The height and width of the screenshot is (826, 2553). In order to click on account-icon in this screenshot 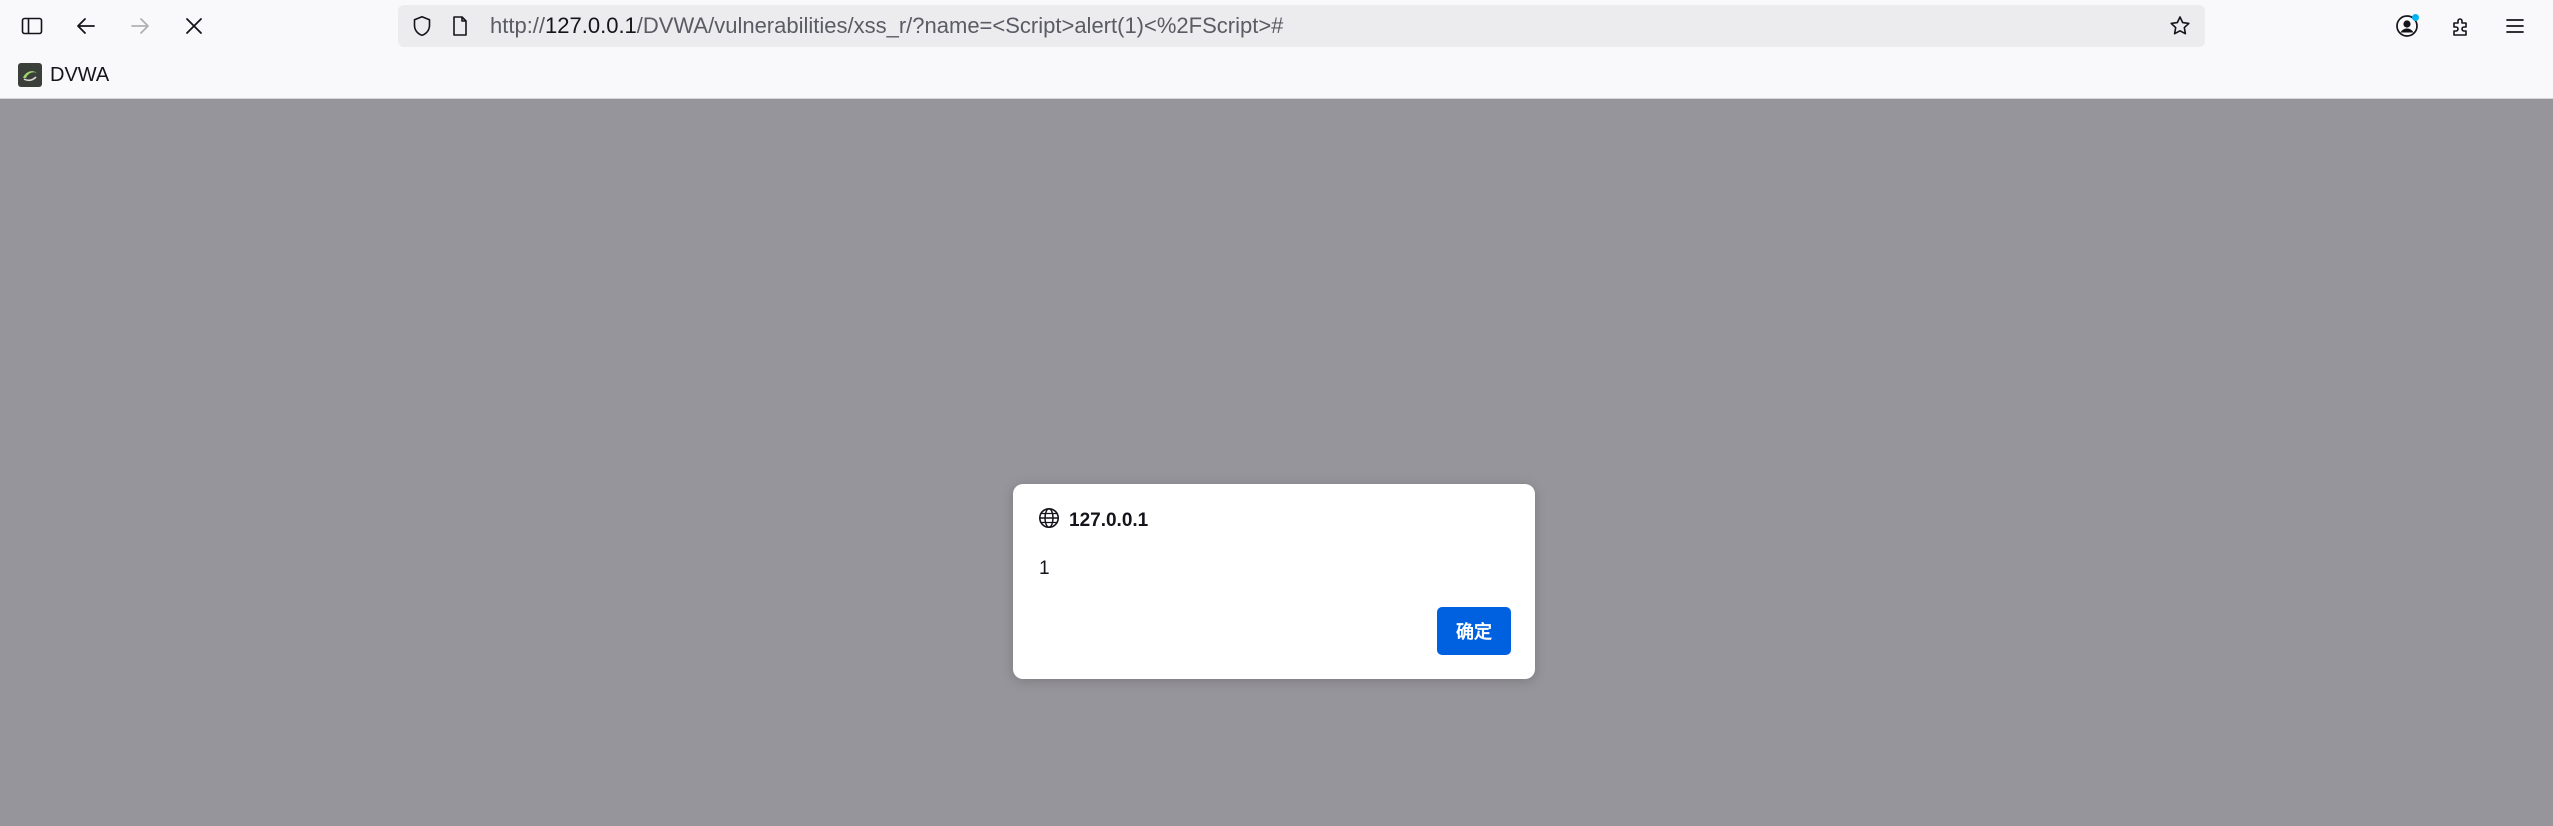, I will do `click(2407, 26)`.